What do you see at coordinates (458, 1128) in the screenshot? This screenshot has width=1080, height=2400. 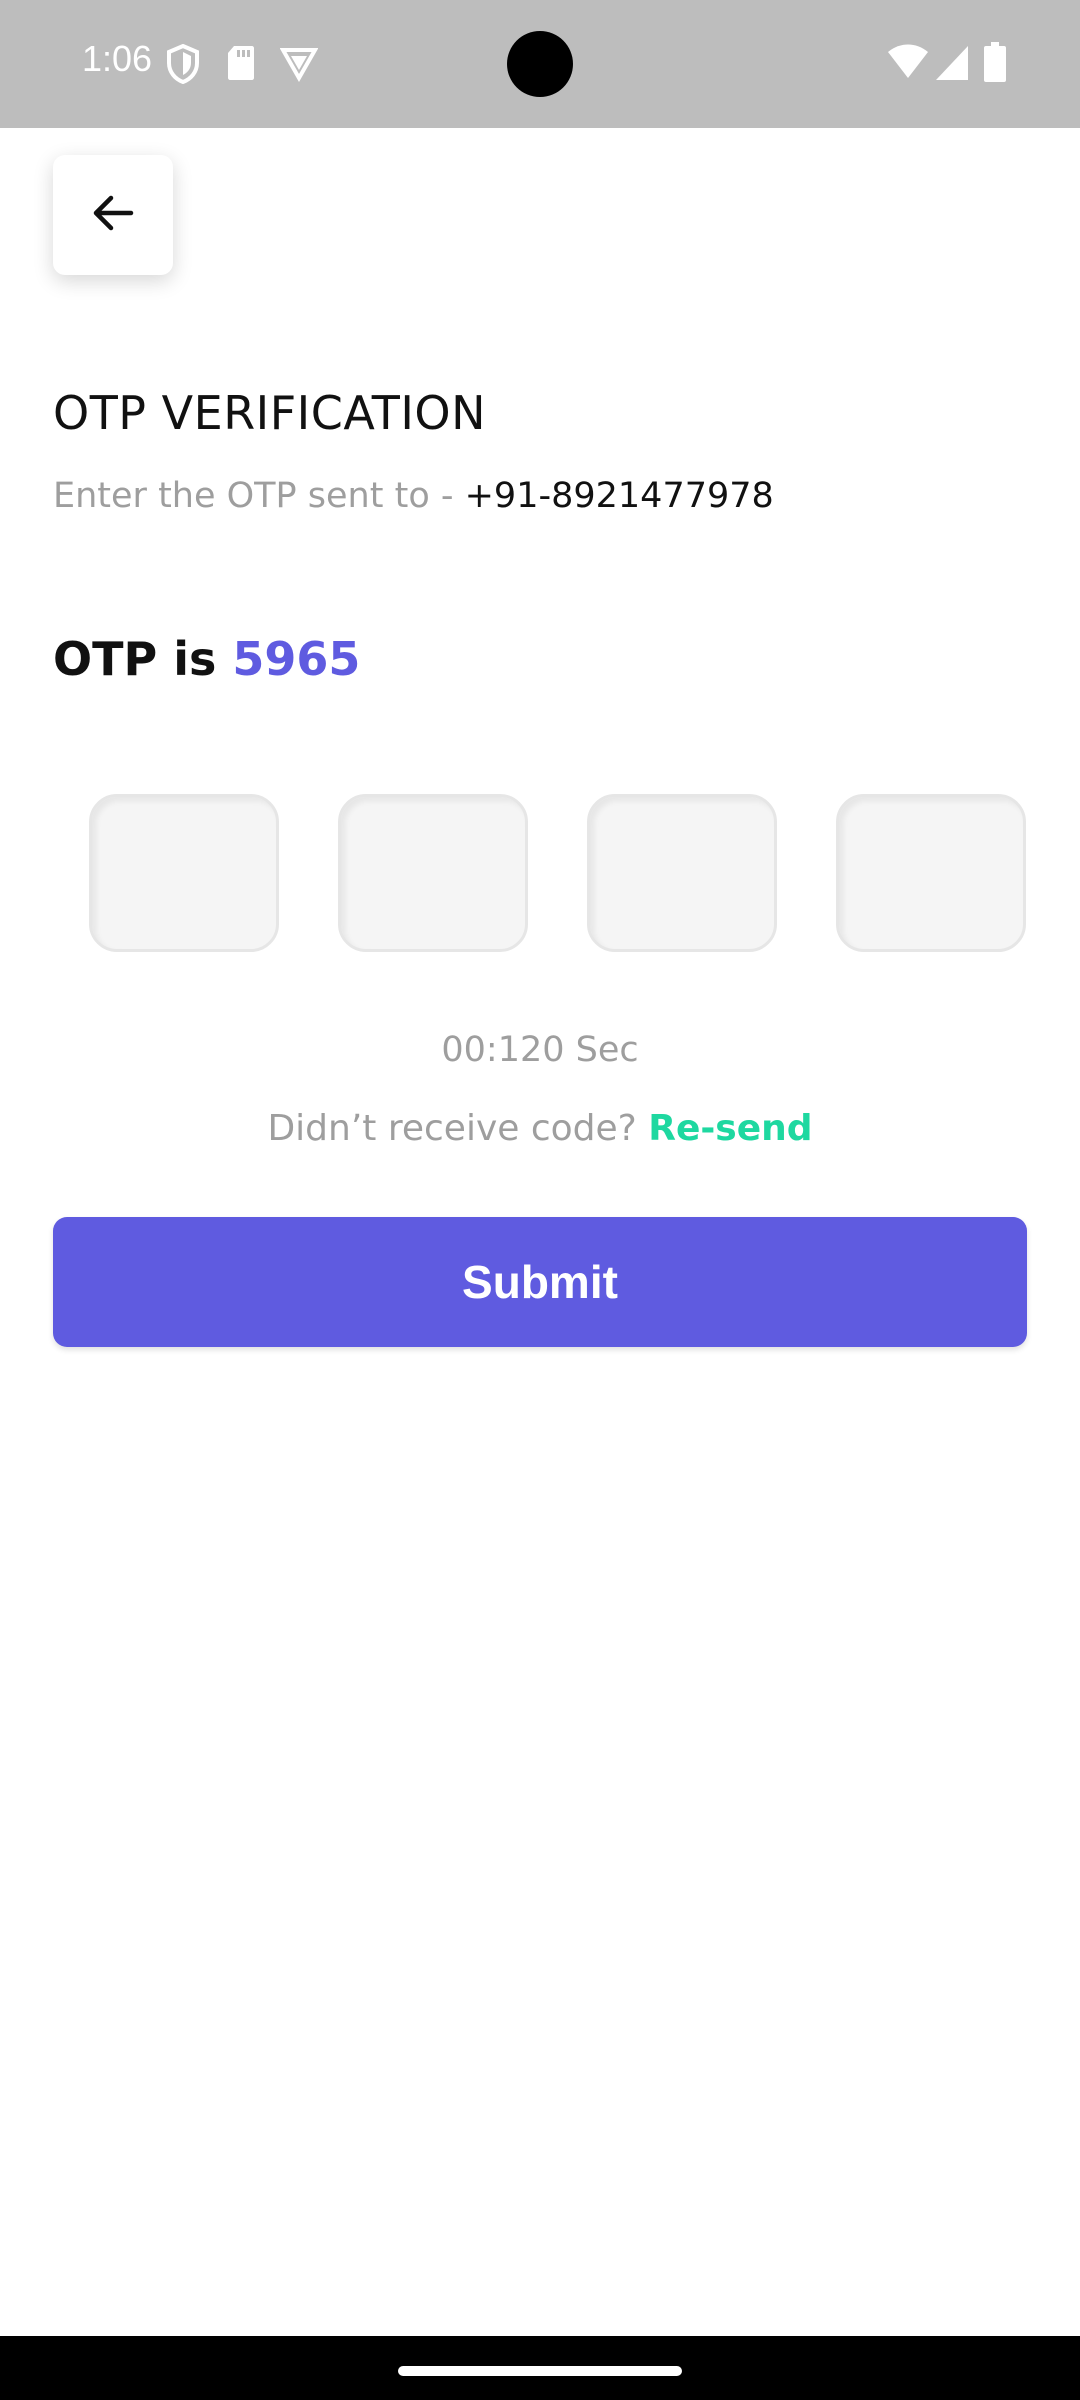 I see `resend-prompt: Didn’t receive code?` at bounding box center [458, 1128].